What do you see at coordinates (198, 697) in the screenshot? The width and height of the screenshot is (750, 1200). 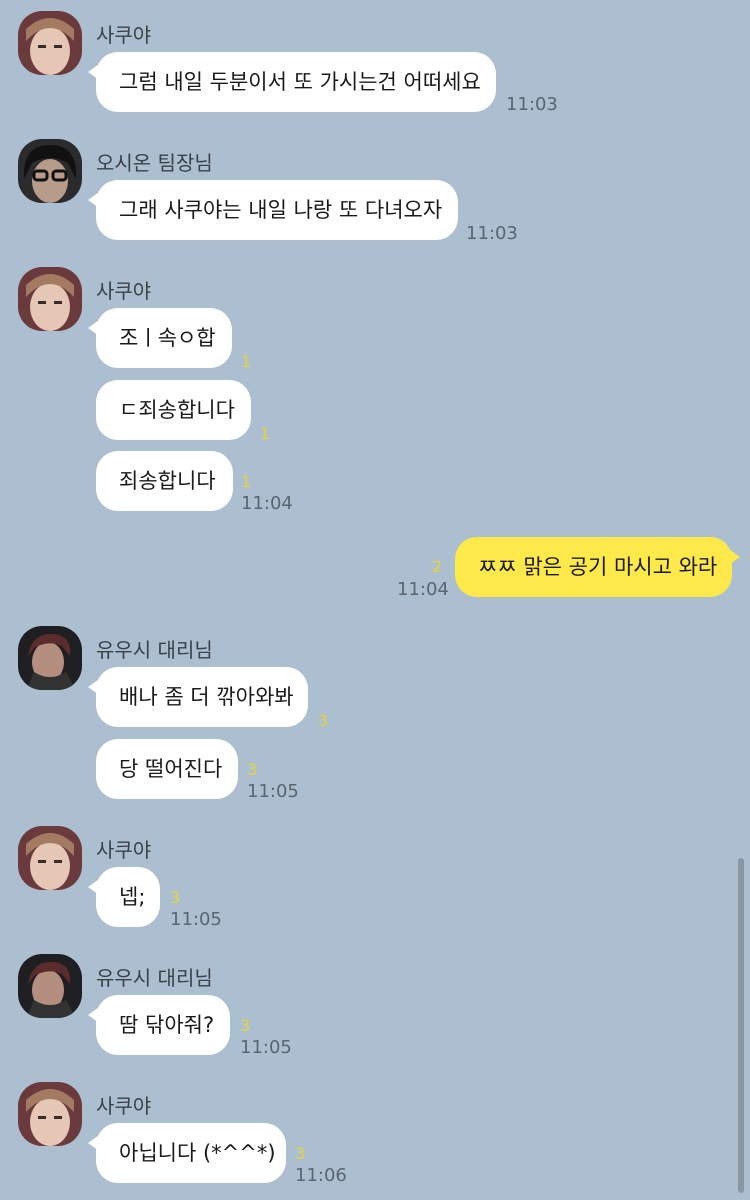 I see `message-bubble: 배나 좀 더 깎아와봐` at bounding box center [198, 697].